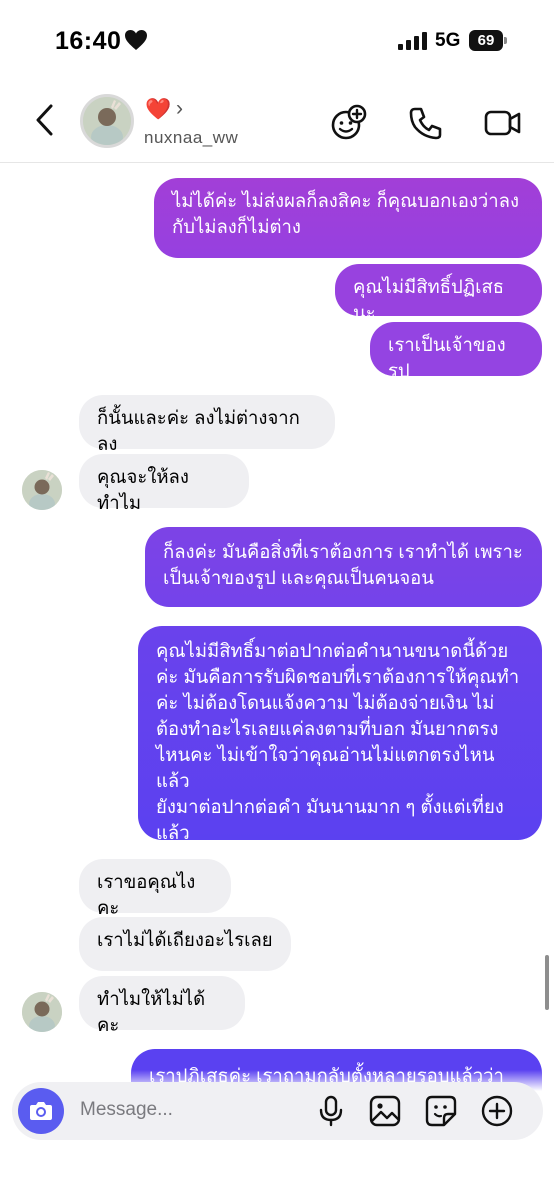 This screenshot has width=554, height=1200. What do you see at coordinates (448, 40) in the screenshot?
I see `network-label: 5G` at bounding box center [448, 40].